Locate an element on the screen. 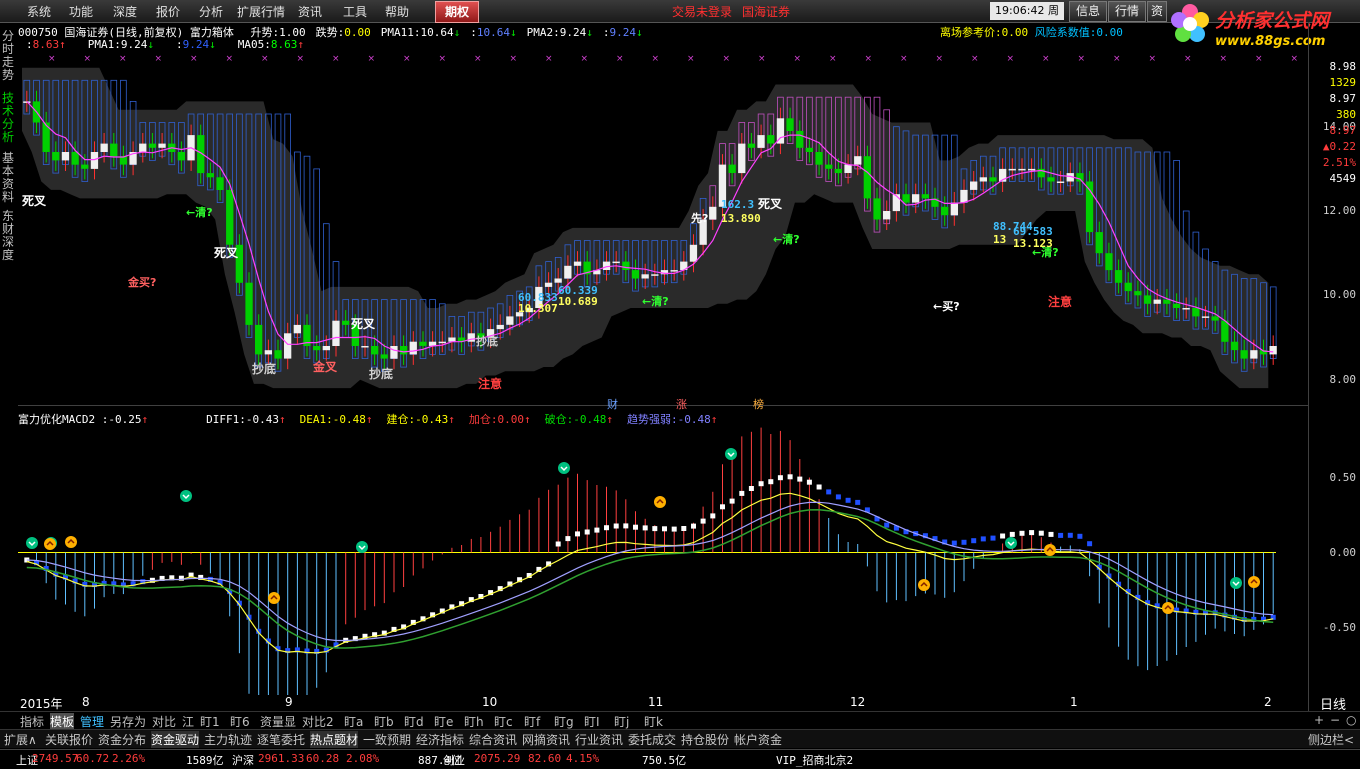 The image size is (1360, 769). vip-server: VIP_招商北京2 is located at coordinates (814, 760).